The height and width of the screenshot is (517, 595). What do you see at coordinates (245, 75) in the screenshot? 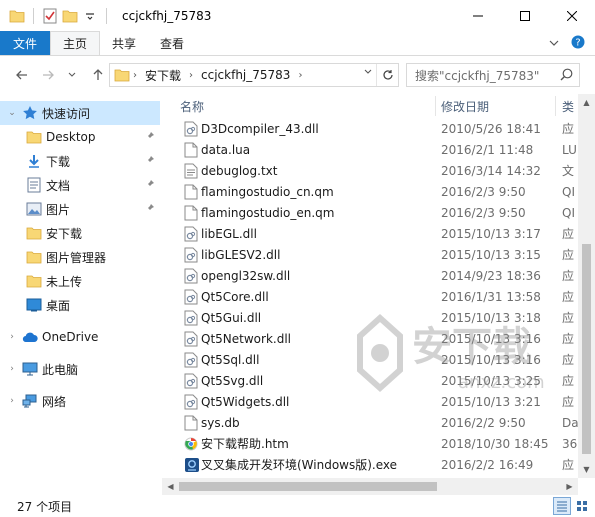
I see `breadcrumb-item: ccjckfhj_75783` at bounding box center [245, 75].